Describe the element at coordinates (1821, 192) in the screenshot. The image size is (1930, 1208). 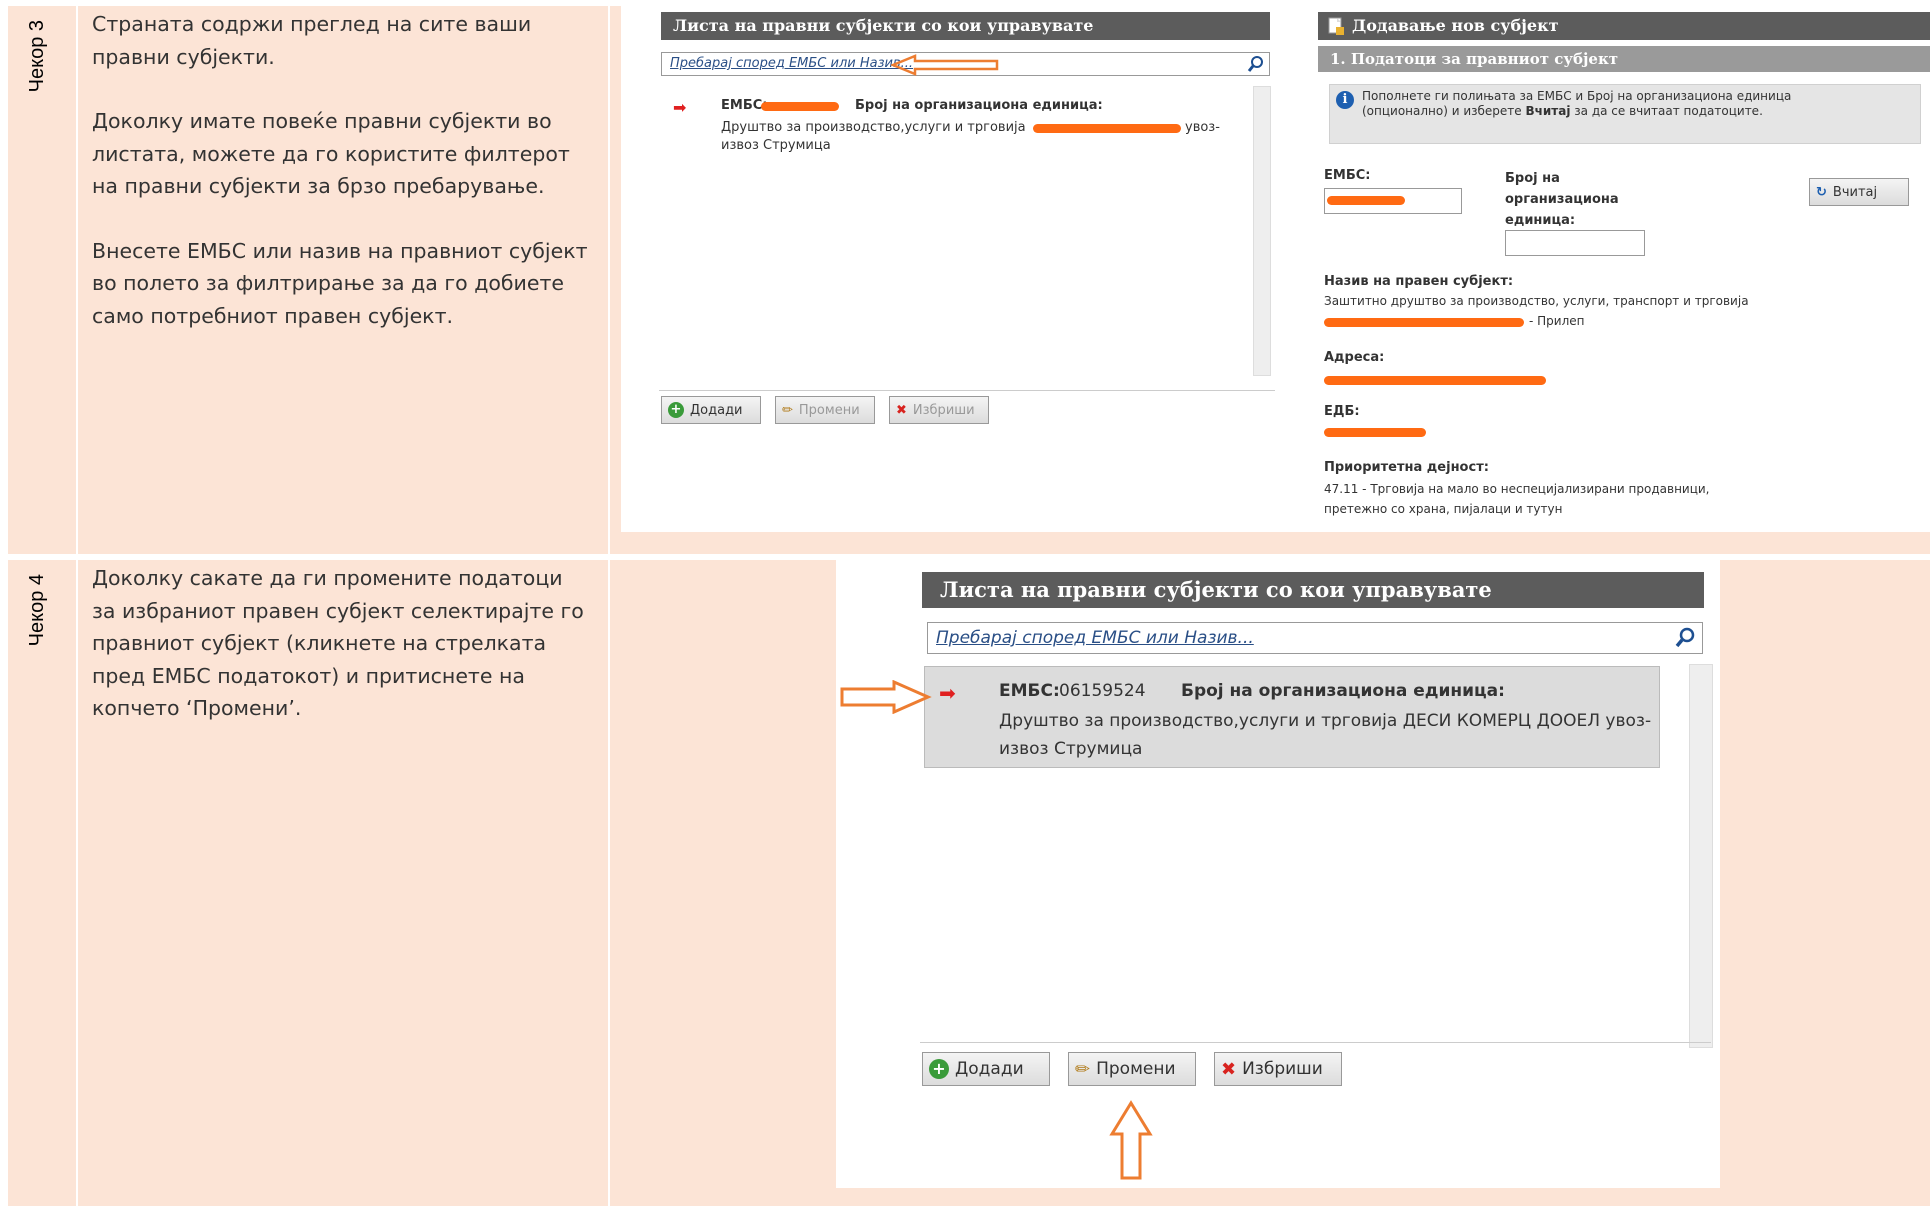
I see `refresh-icon: ↻` at that location.